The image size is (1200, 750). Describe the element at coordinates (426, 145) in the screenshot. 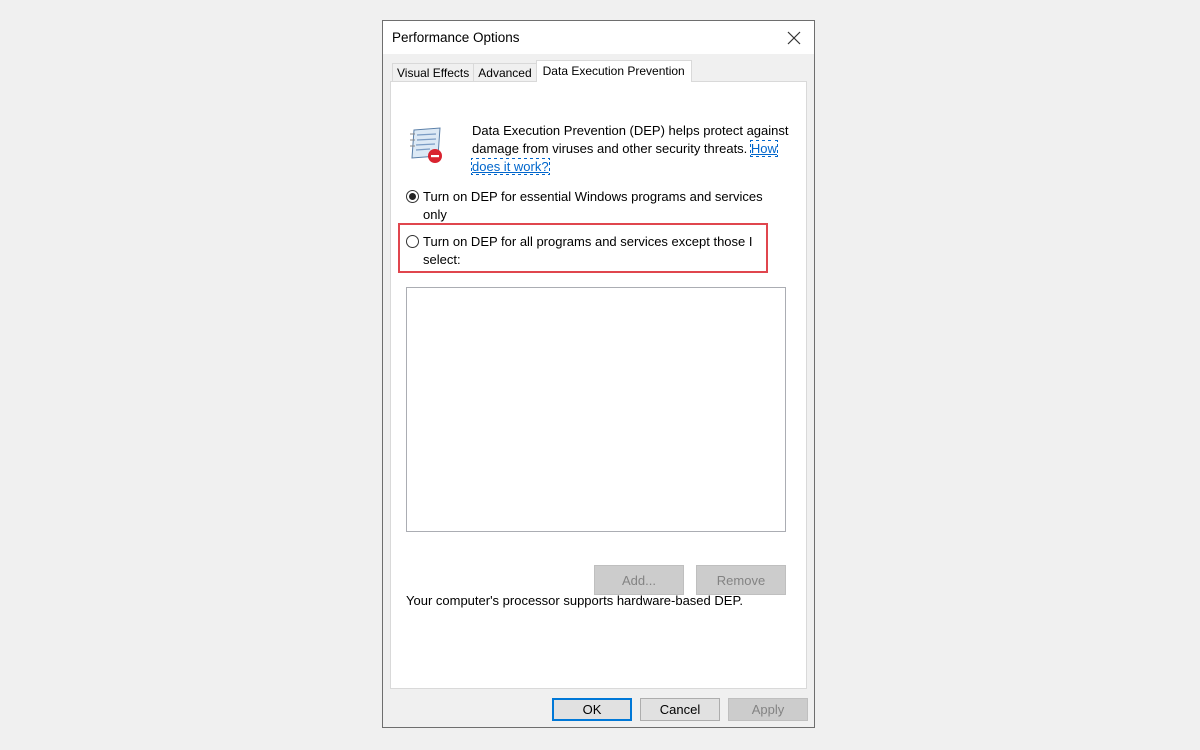

I see `dep-shield-icon` at that location.